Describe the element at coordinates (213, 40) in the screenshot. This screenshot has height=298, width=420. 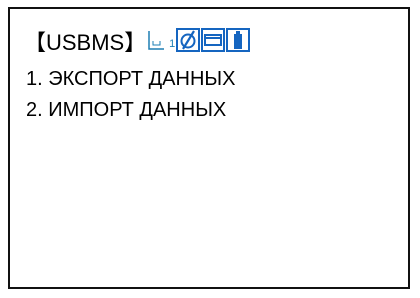
I see `message-icon` at that location.